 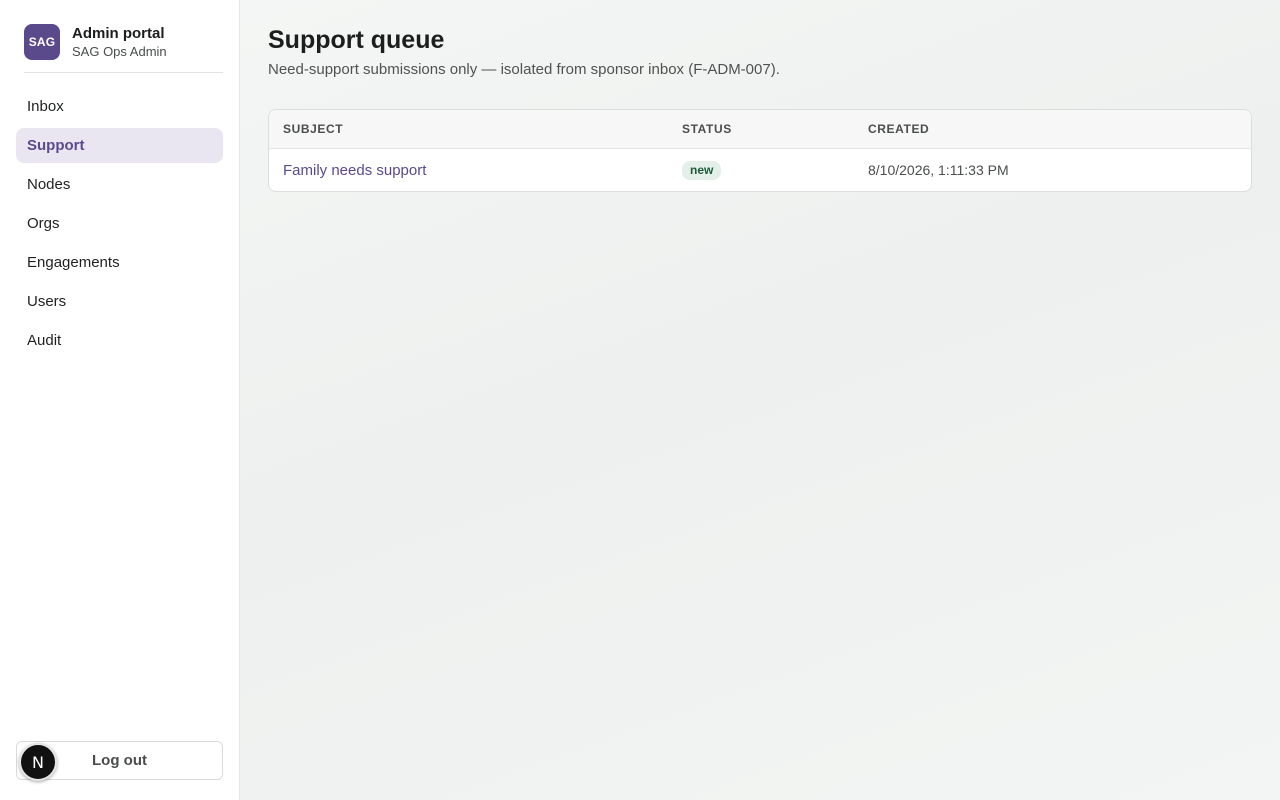 What do you see at coordinates (123, 72) in the screenshot?
I see `sidebar-divider` at bounding box center [123, 72].